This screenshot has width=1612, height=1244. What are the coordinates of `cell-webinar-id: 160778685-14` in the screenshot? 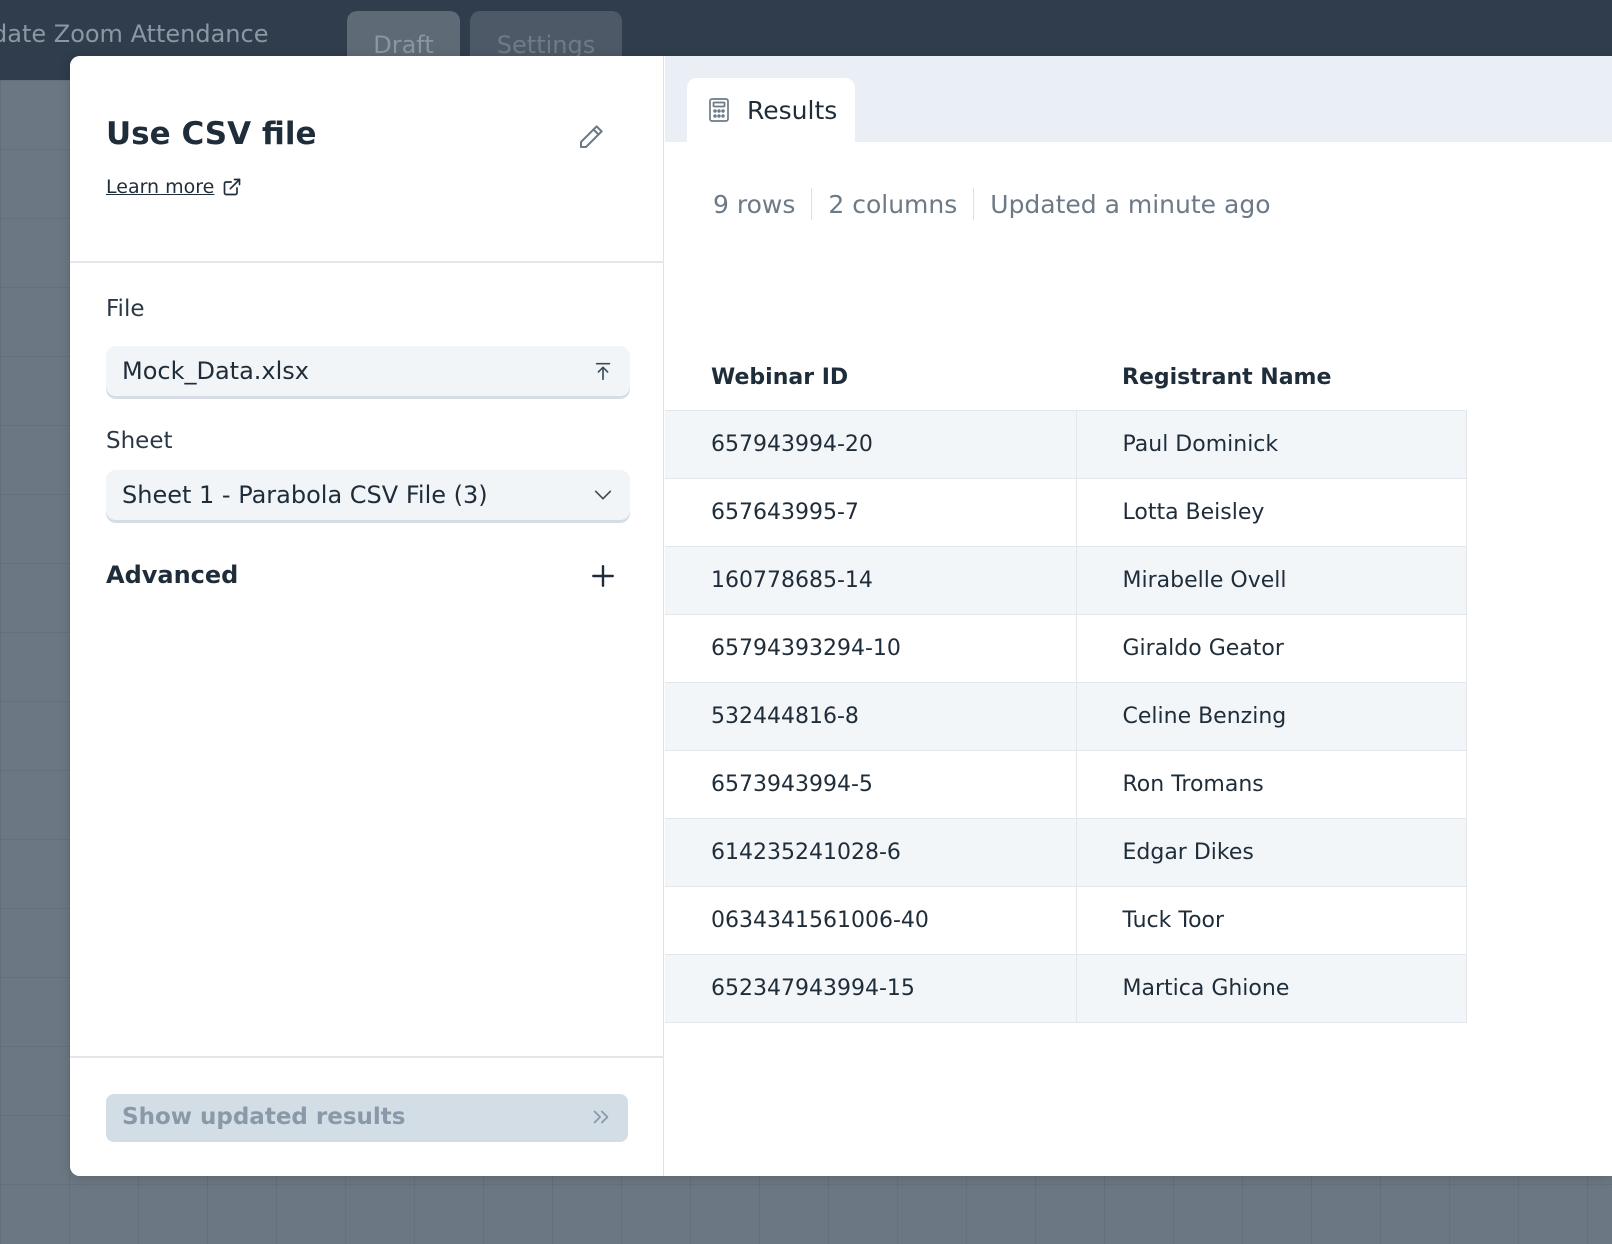 It's located at (871, 580).